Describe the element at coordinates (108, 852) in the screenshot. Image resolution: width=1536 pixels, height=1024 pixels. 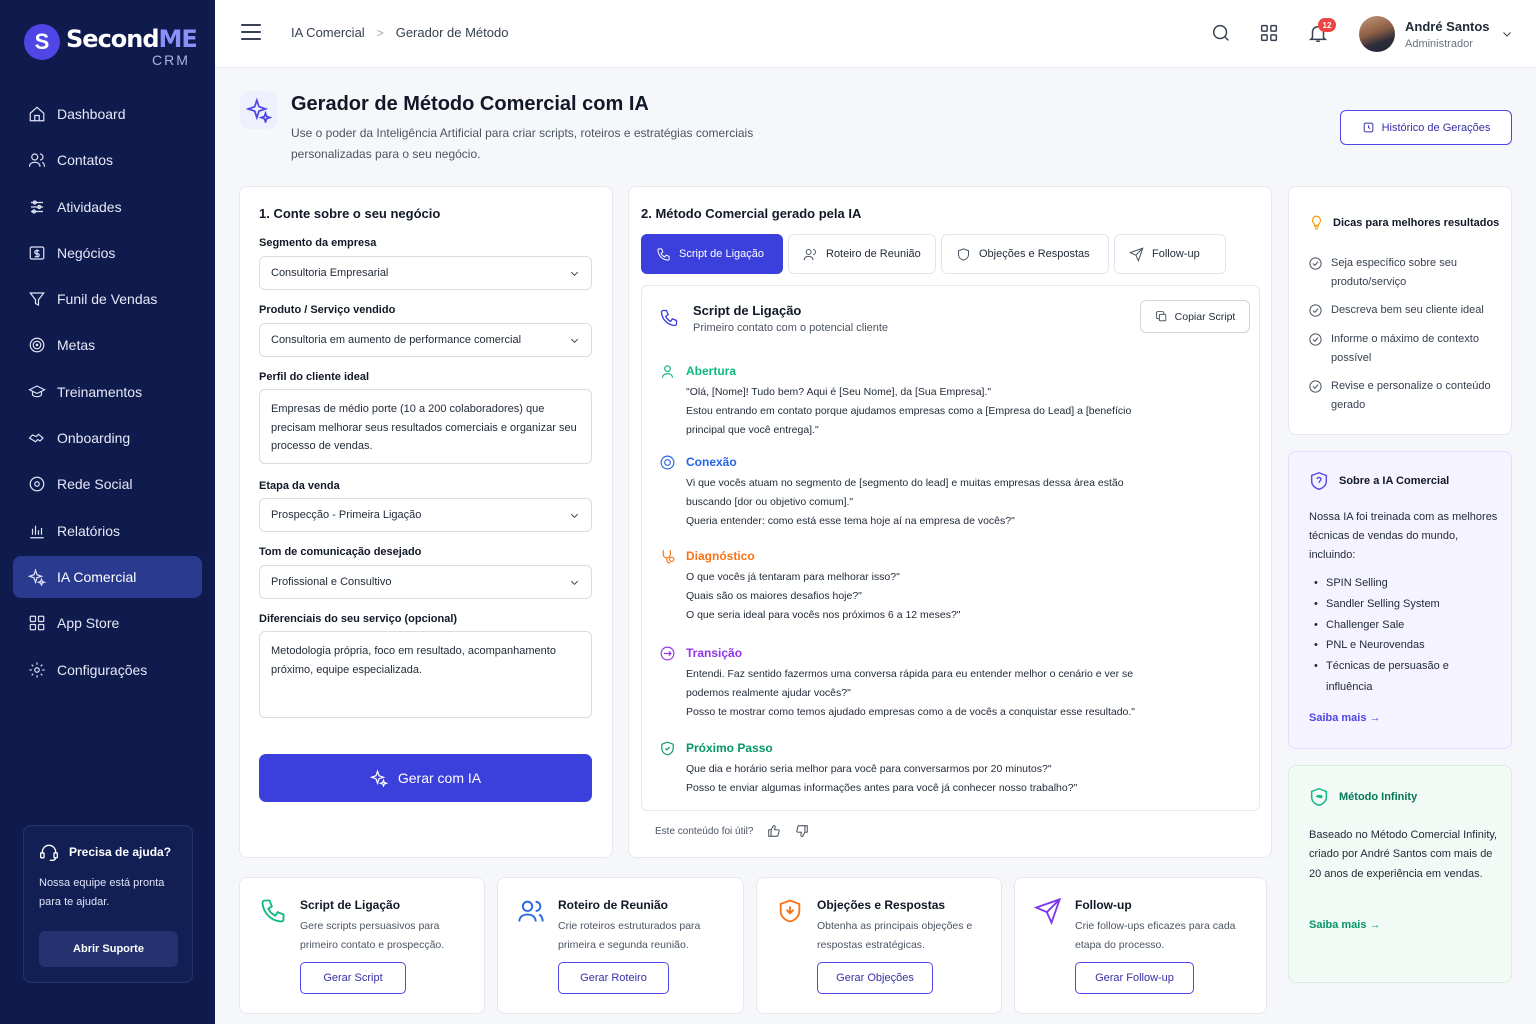
I see `help-title: Precisa de ajuda?` at that location.